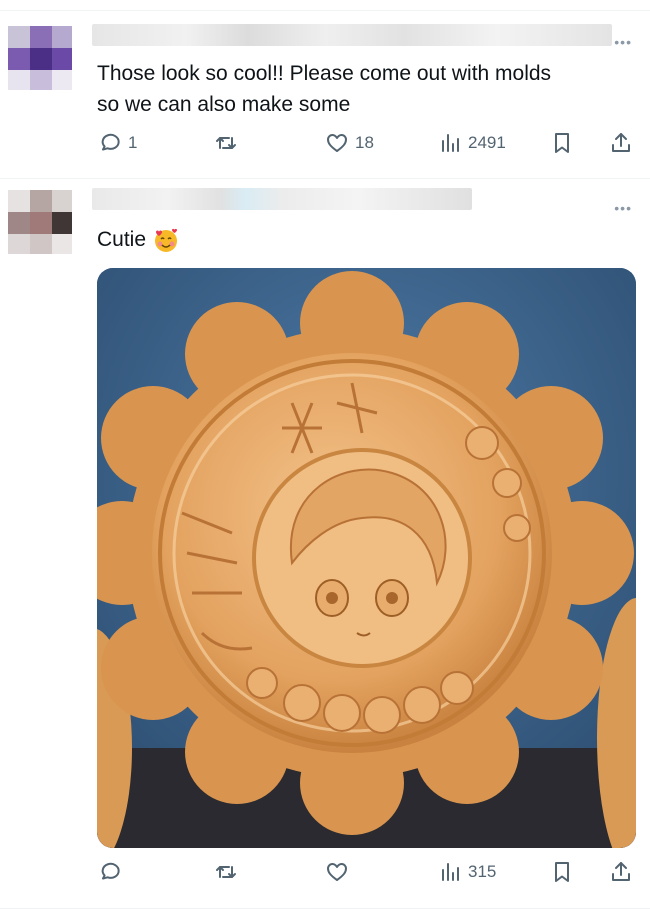  I want to click on views-count: 315, so click(482, 871).